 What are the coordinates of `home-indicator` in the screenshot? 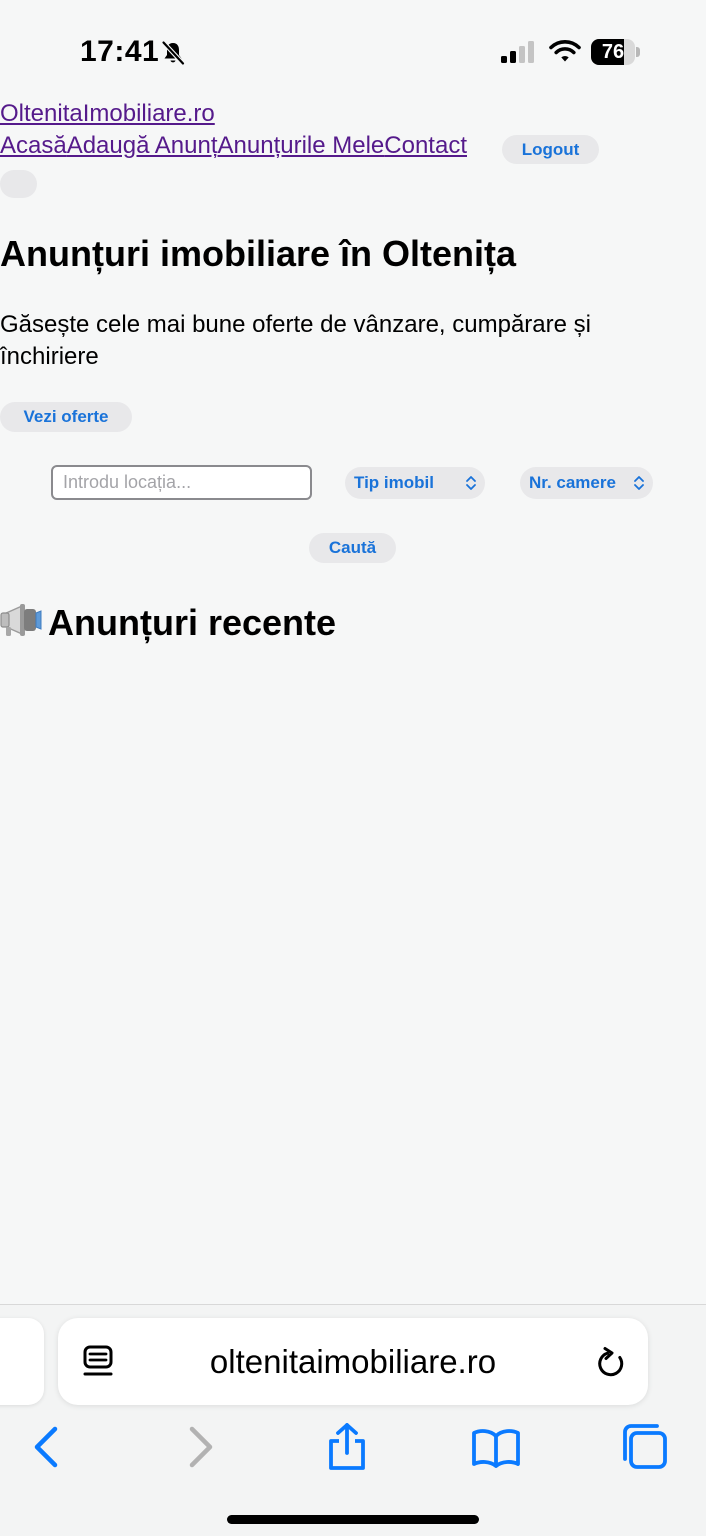 It's located at (353, 1519).